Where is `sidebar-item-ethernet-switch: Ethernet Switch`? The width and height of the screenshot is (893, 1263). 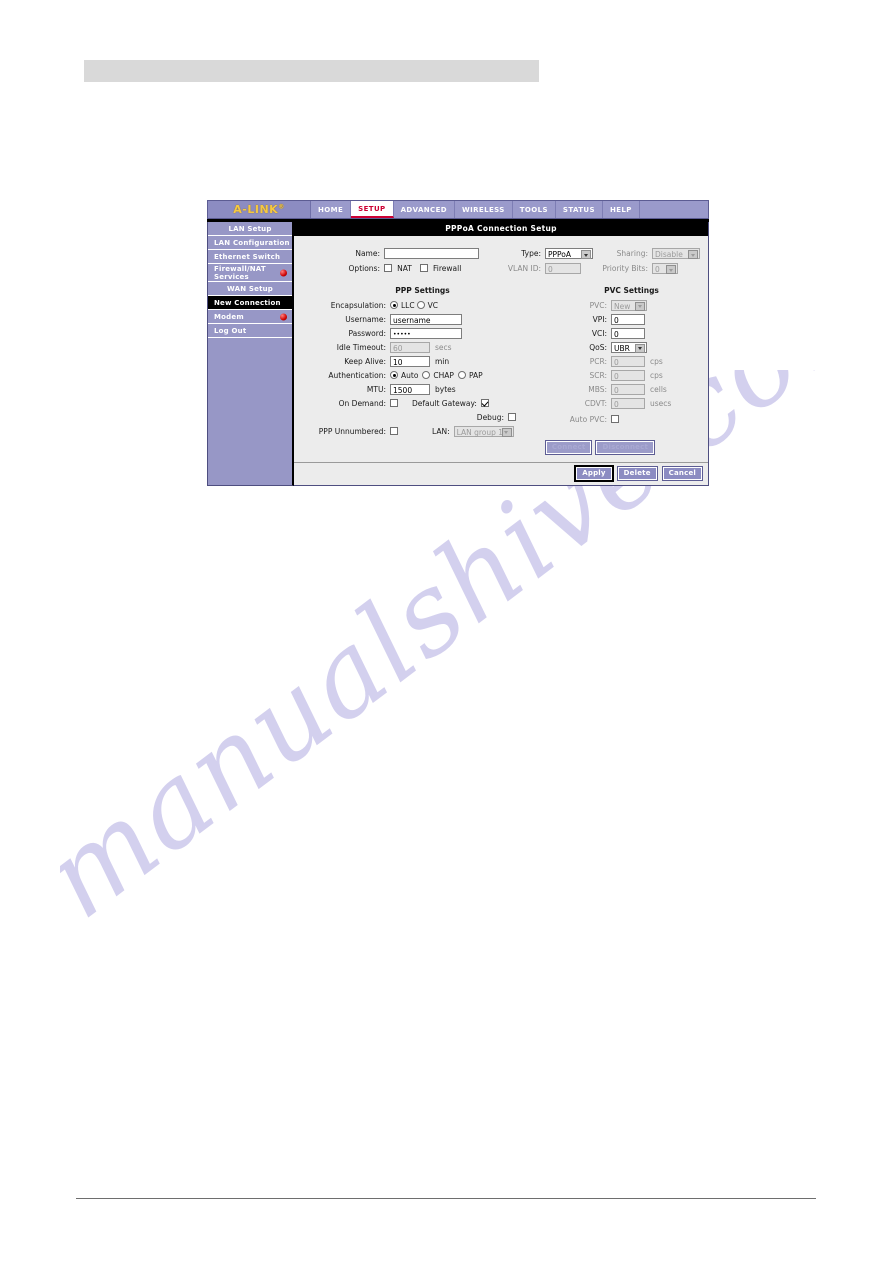 sidebar-item-ethernet-switch: Ethernet Switch is located at coordinates (250, 257).